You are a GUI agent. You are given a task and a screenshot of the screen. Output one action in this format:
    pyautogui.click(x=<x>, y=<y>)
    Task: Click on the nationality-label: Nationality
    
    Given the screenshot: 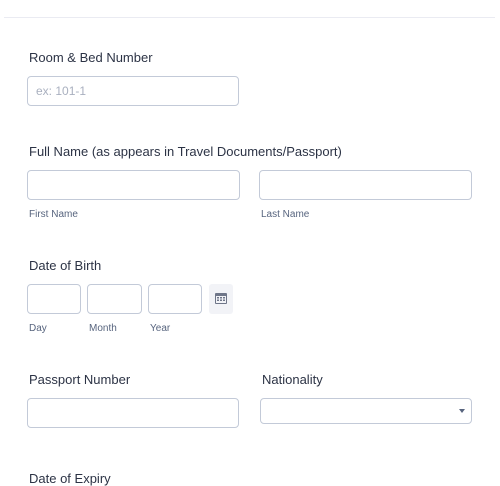 What is the action you would take?
    pyautogui.click(x=292, y=379)
    